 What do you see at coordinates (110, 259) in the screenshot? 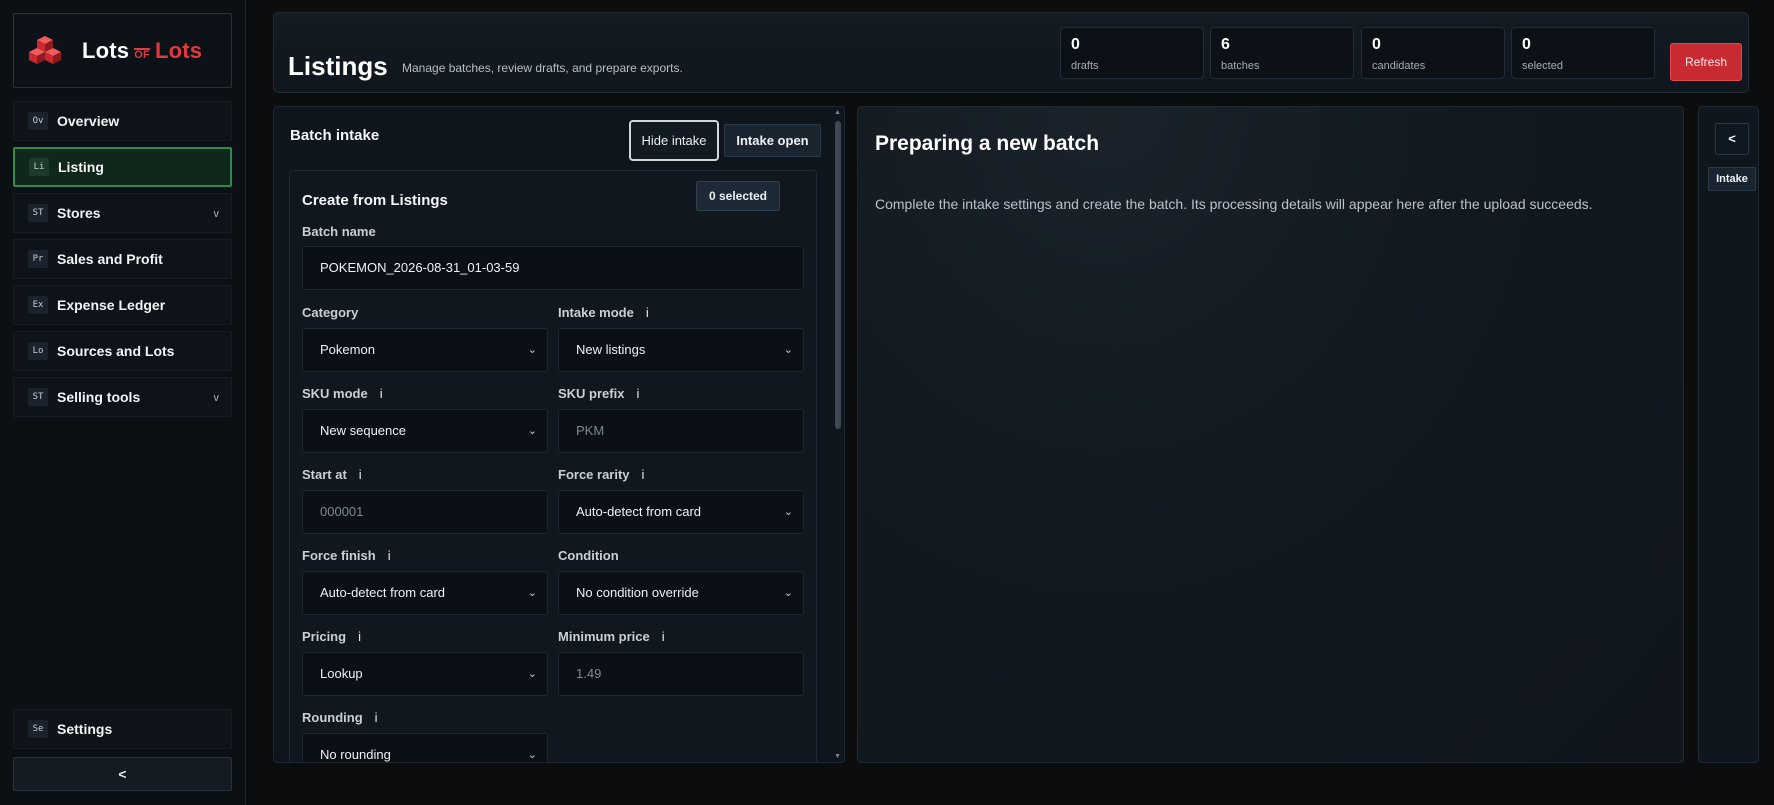
I see `sidebar-item-label: Sales and Profit` at bounding box center [110, 259].